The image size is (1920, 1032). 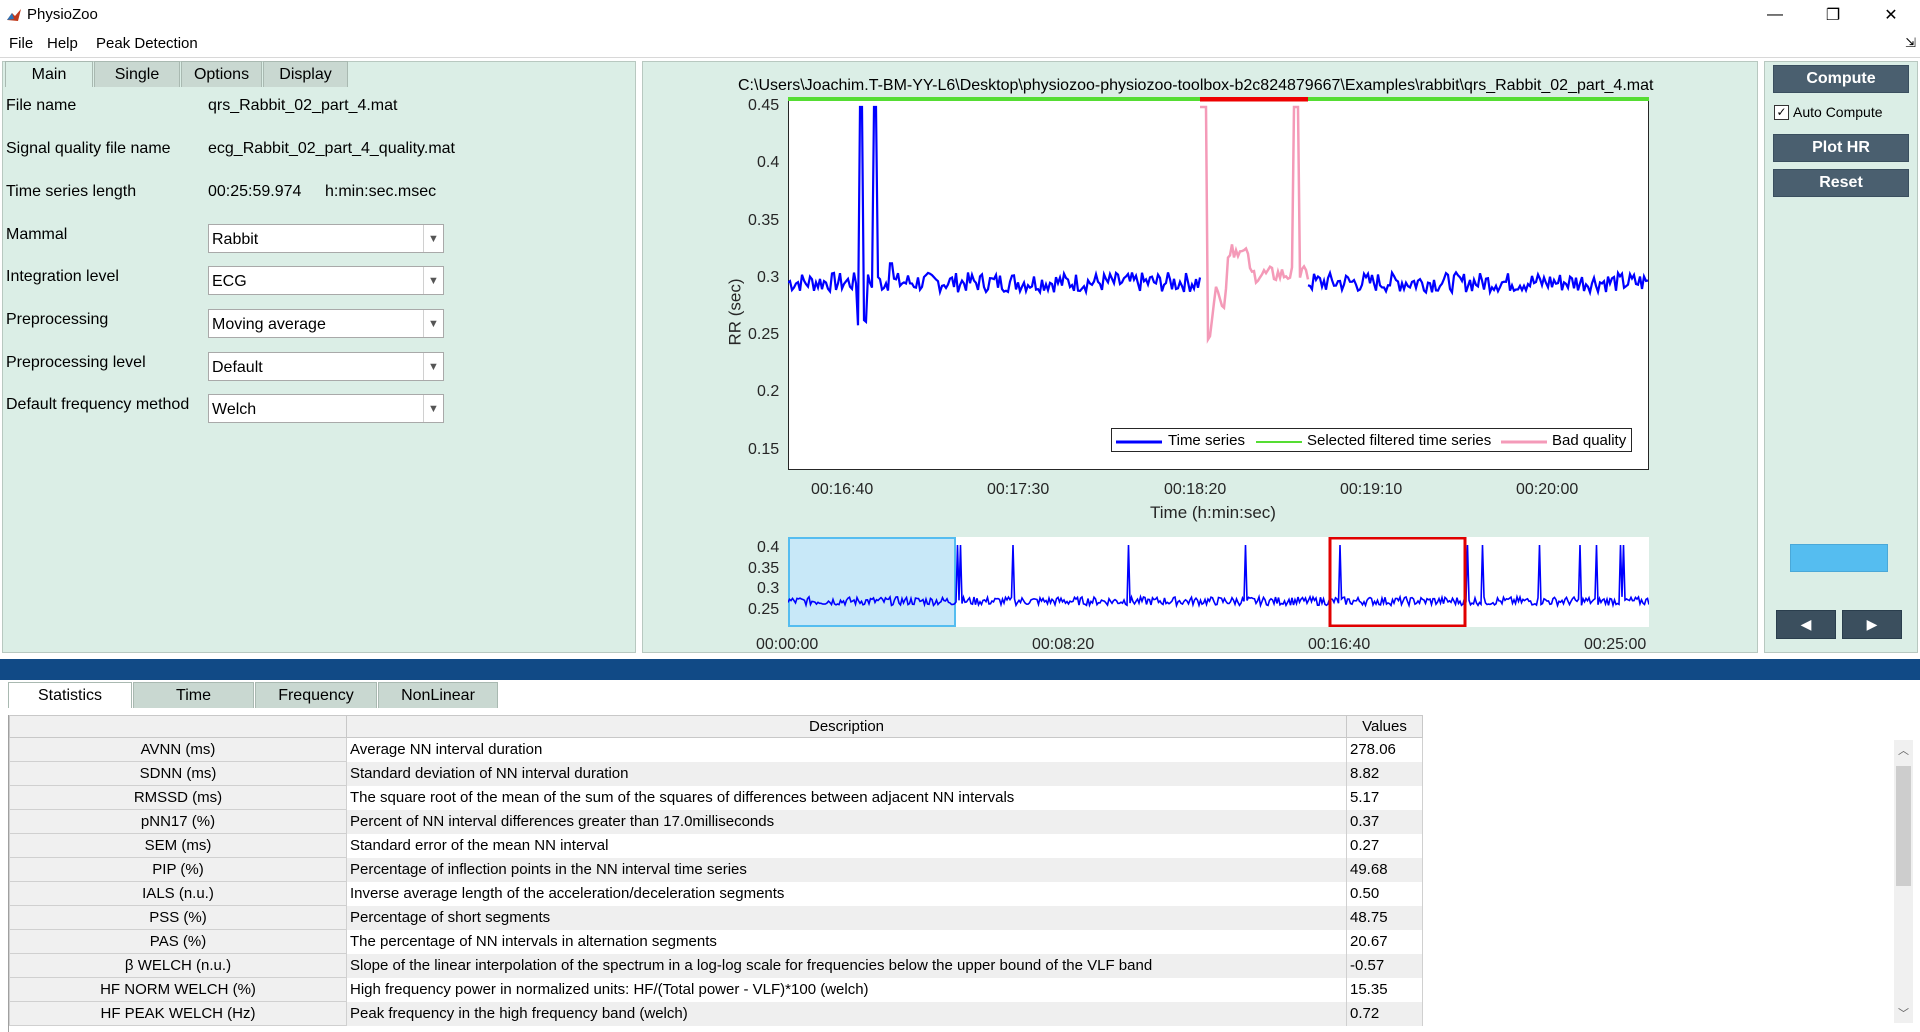 I want to click on auto-compute-checkbox: ✓, so click(x=1781, y=112).